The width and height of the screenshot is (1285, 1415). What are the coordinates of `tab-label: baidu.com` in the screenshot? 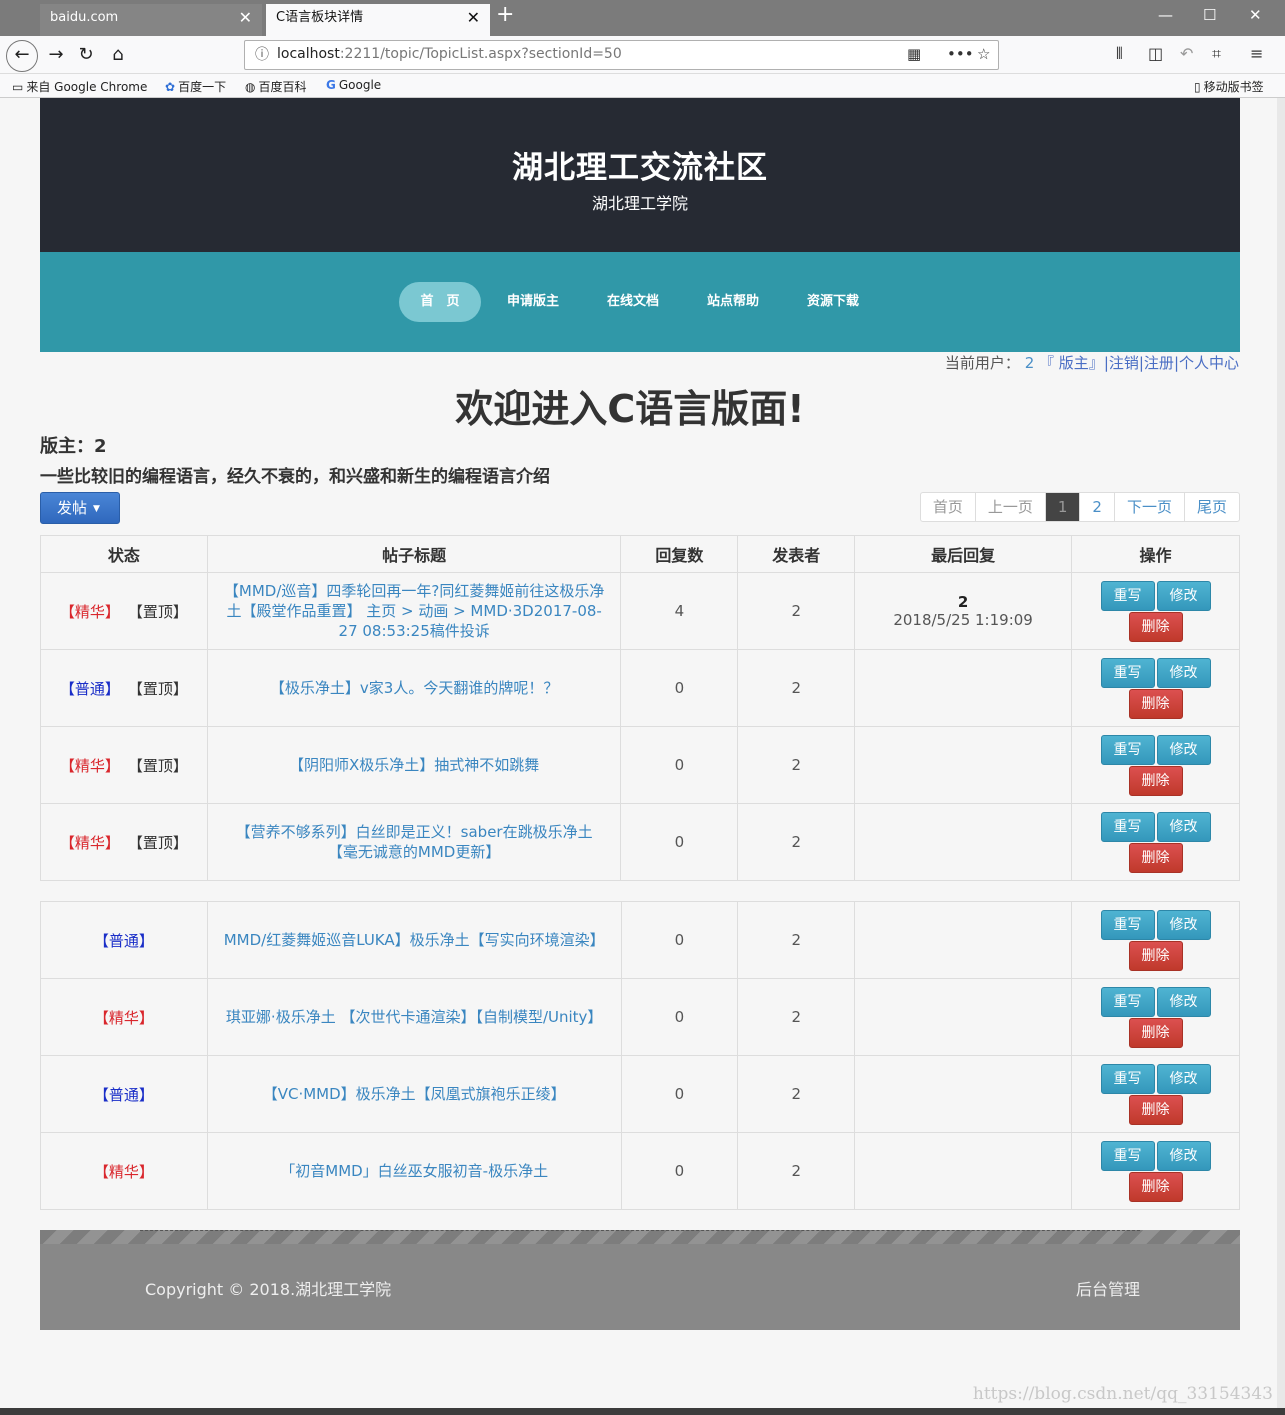 It's located at (84, 17).